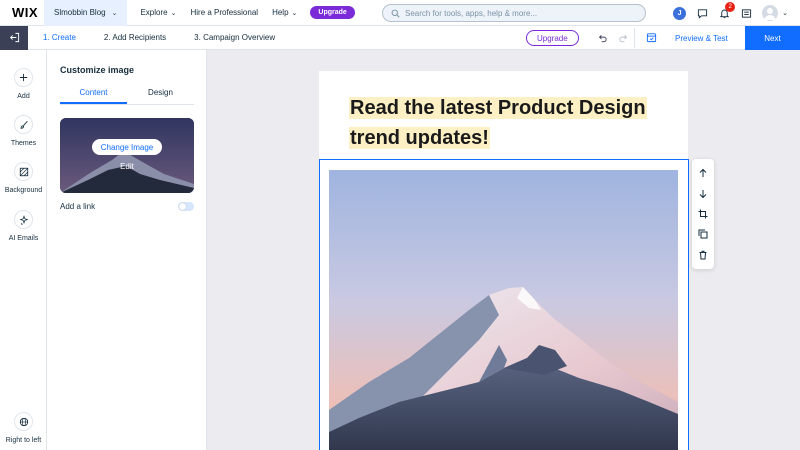  What do you see at coordinates (127, 166) in the screenshot?
I see `edit-image-link: Edit` at bounding box center [127, 166].